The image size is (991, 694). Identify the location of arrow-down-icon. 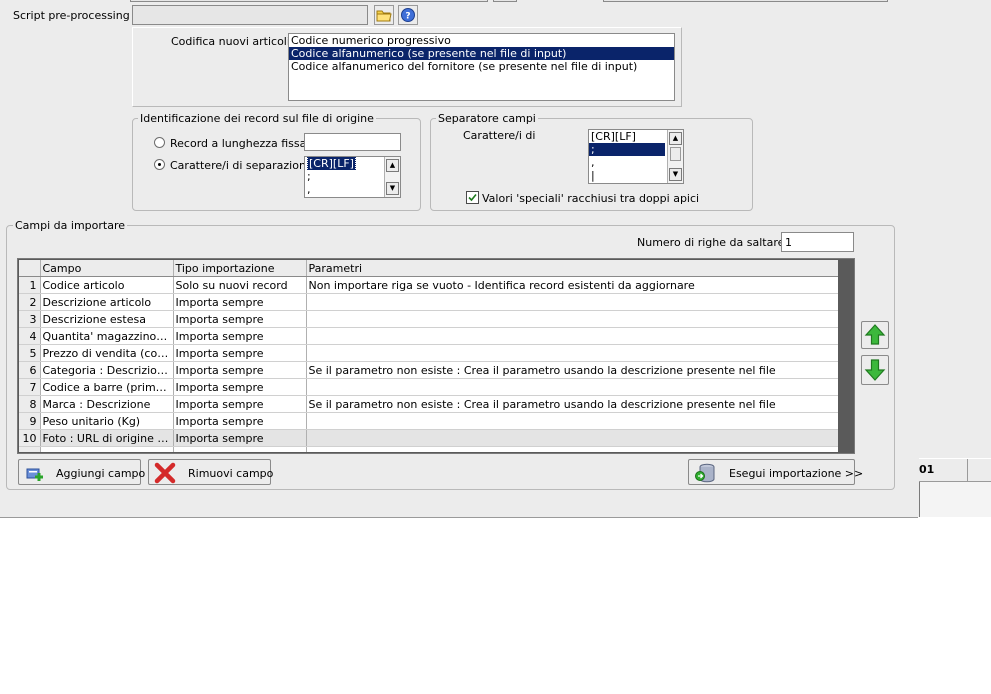
(875, 370).